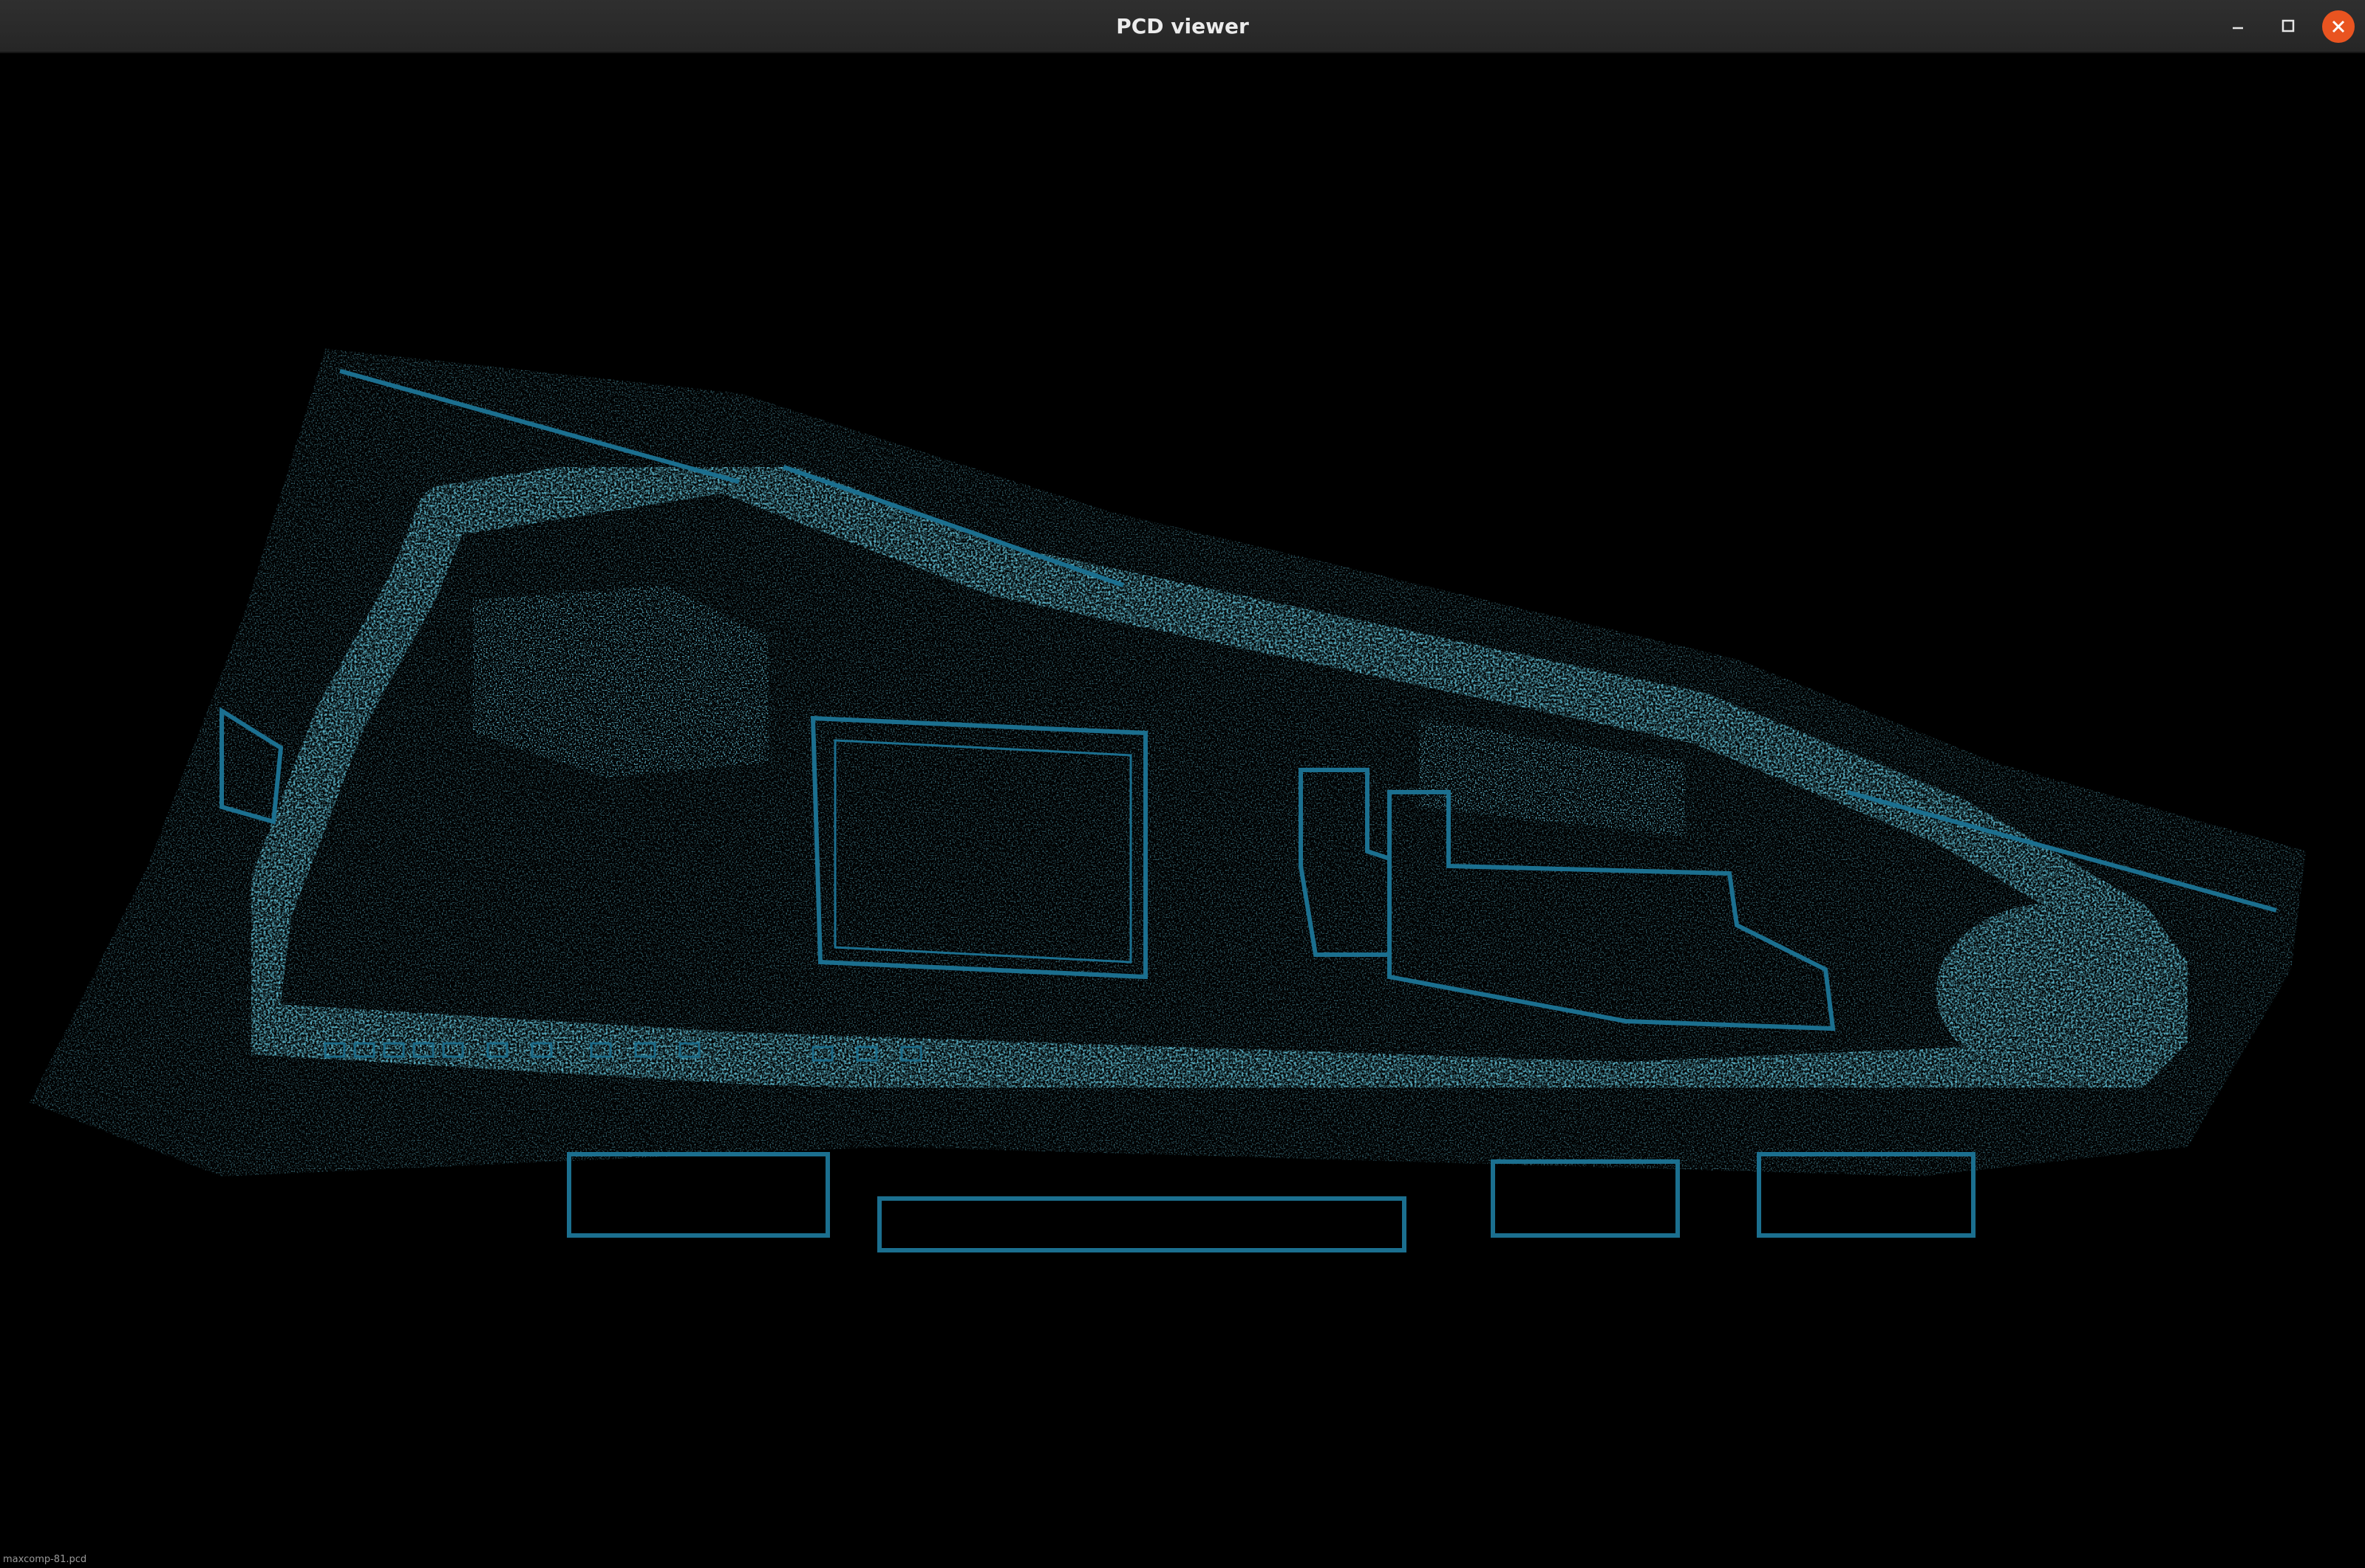 Image resolution: width=2365 pixels, height=1568 pixels. Describe the element at coordinates (1141, 1224) in the screenshot. I see `building-south-mid` at that location.